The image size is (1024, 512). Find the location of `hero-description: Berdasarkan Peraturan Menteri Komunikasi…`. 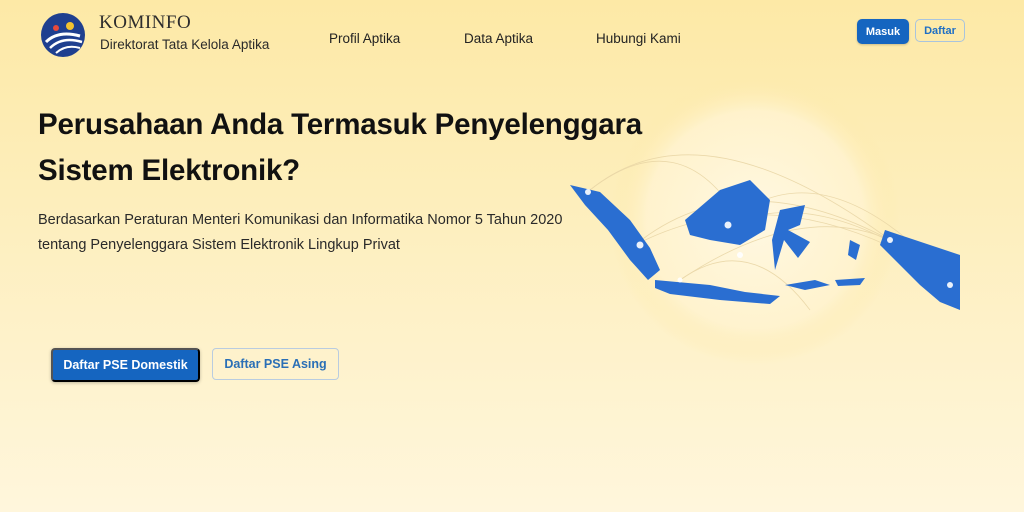

hero-description: Berdasarkan Peraturan Menteri Komunikasi… is located at coordinates (318, 233).